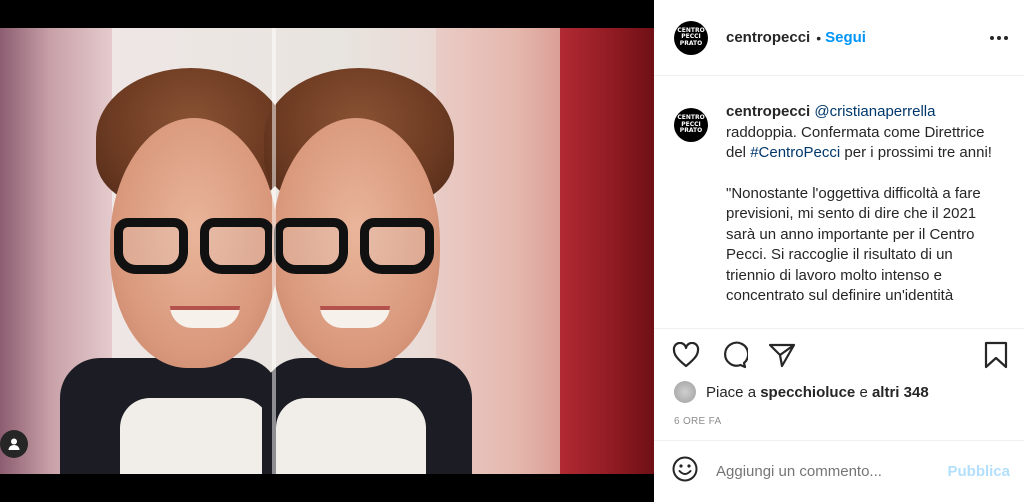  Describe the element at coordinates (685, 471) in the screenshot. I see `emoji-icon` at that location.